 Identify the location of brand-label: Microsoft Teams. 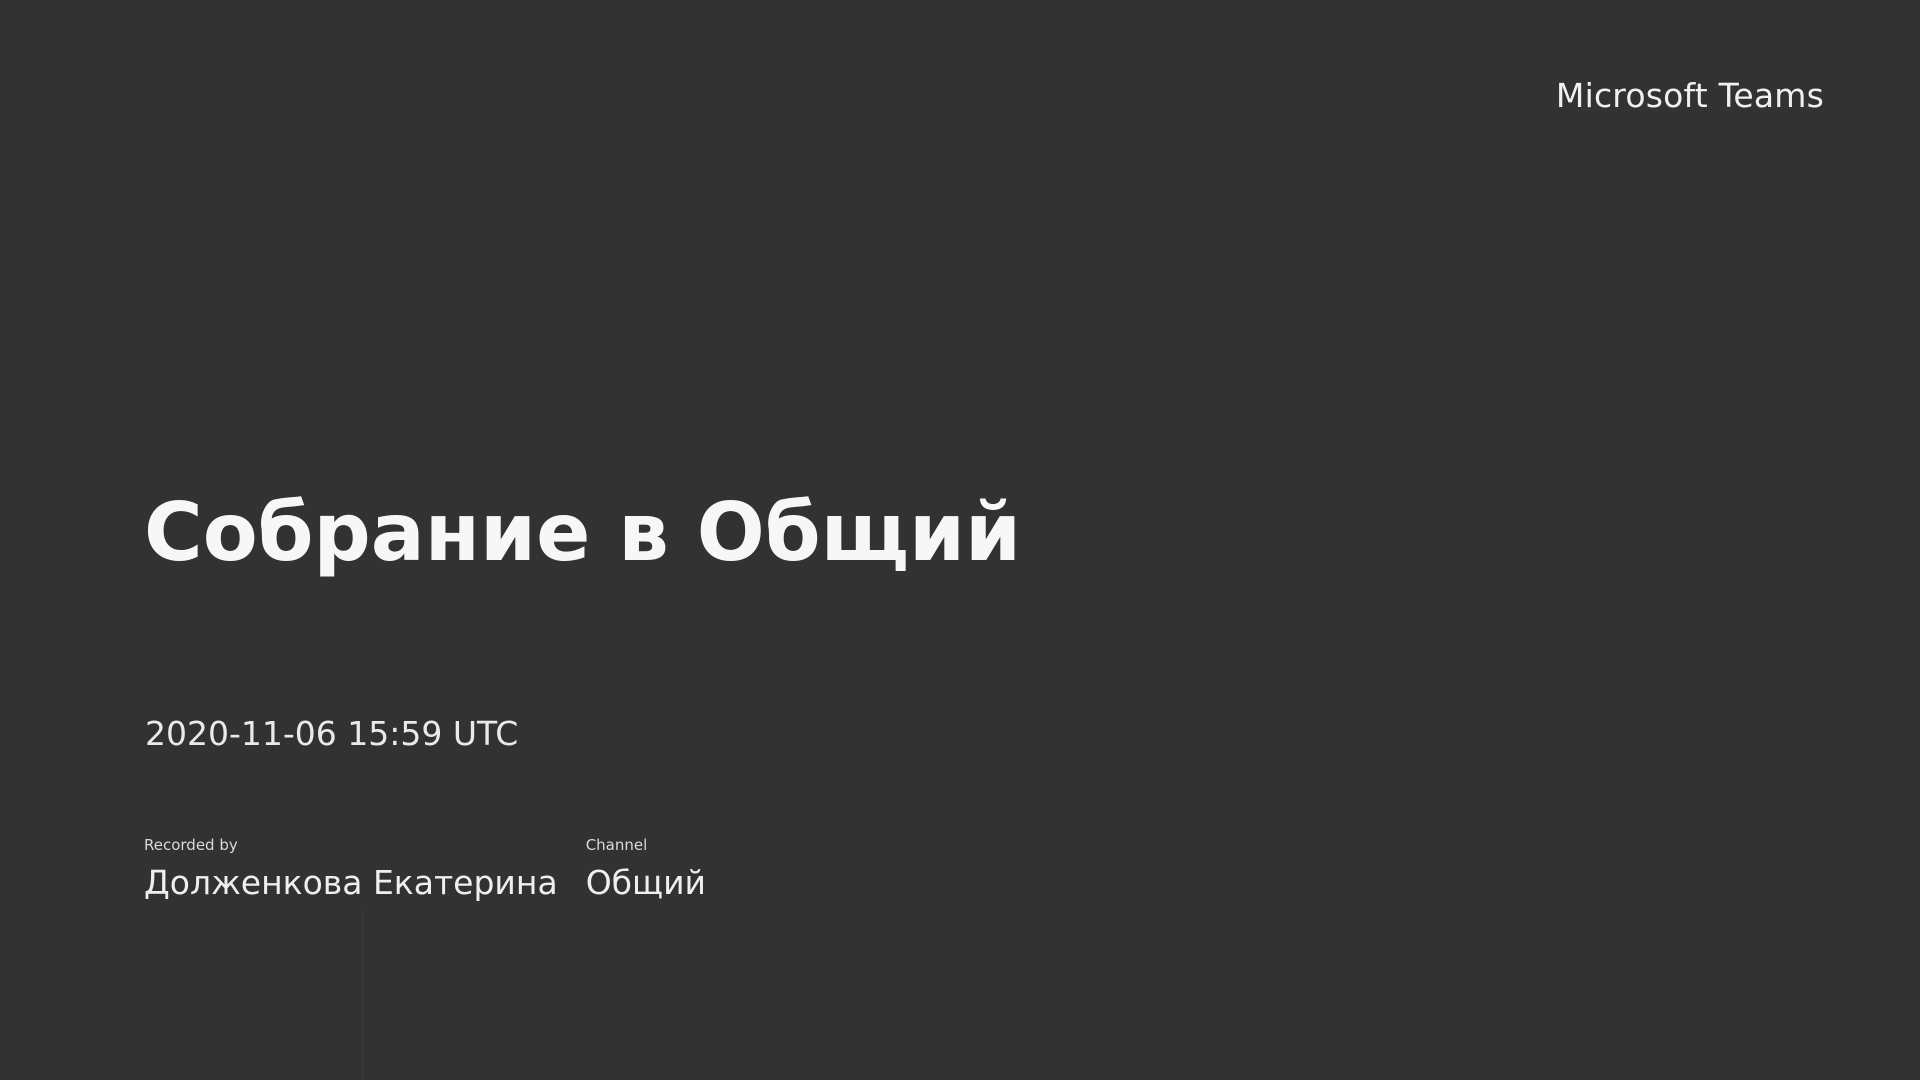
(1689, 95).